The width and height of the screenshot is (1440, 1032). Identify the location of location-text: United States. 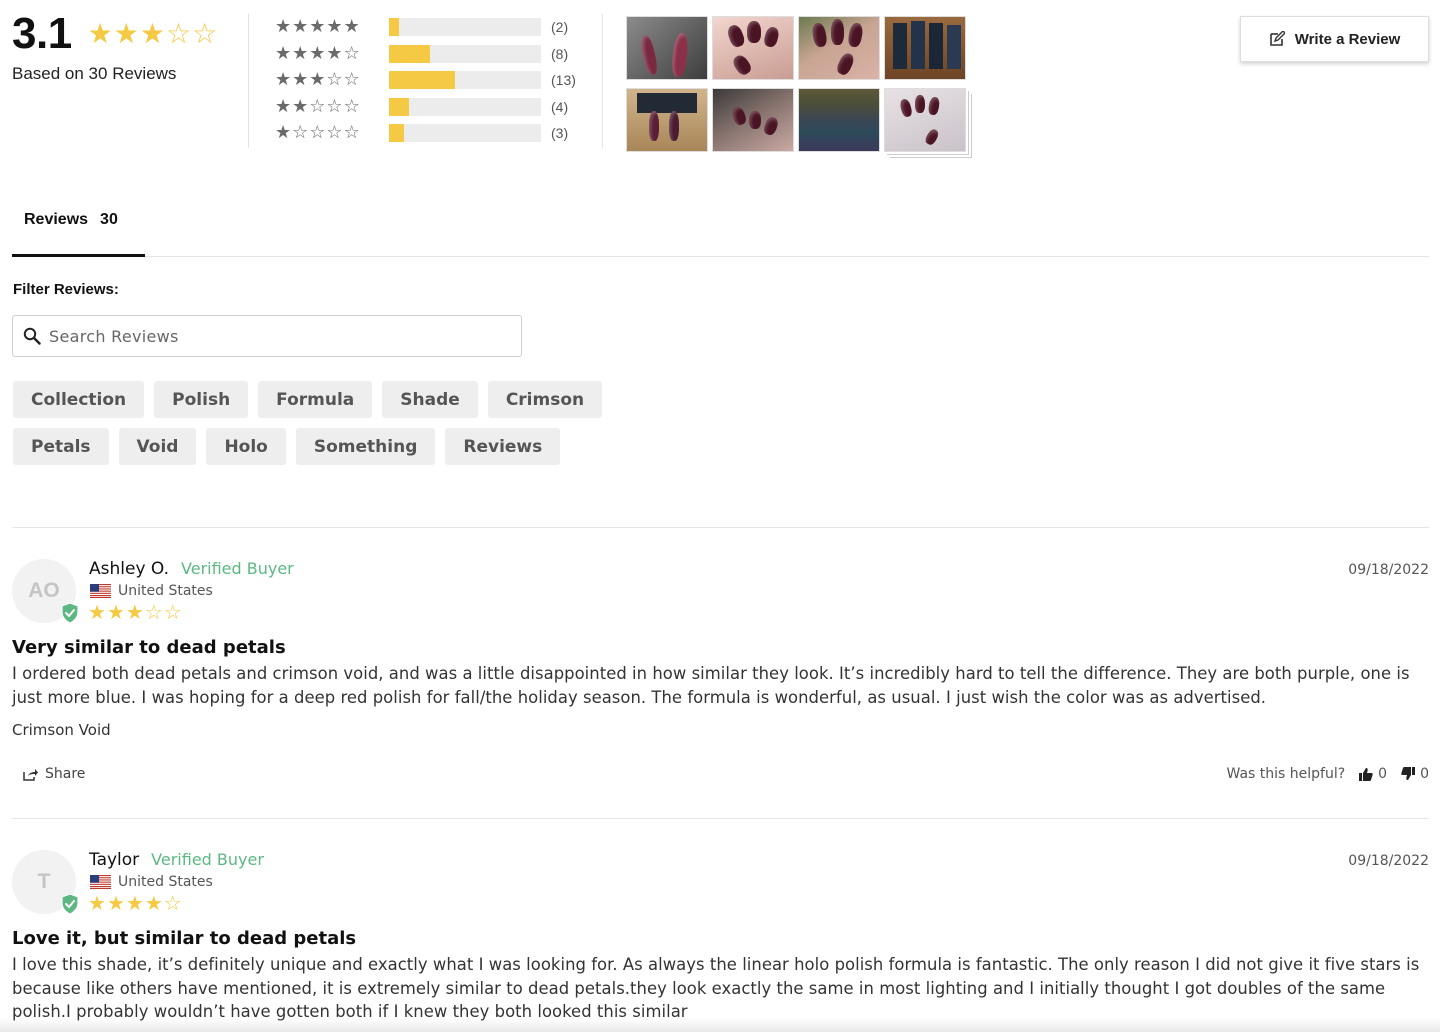
(165, 882).